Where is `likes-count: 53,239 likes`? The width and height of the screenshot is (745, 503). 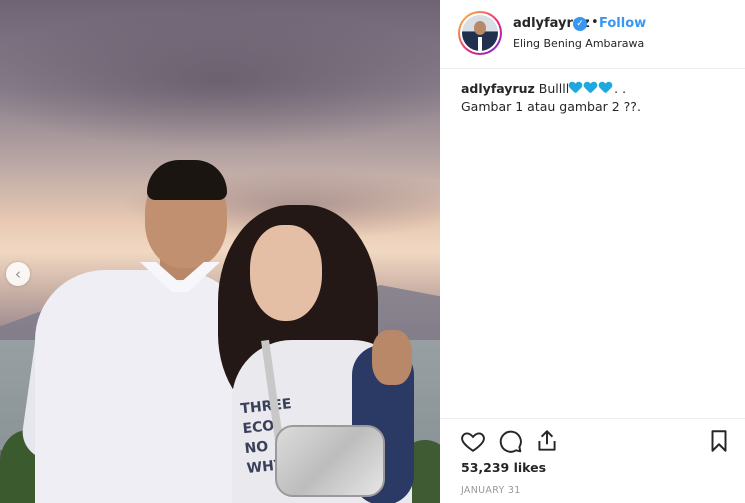
likes-count: 53,239 likes is located at coordinates (503, 467).